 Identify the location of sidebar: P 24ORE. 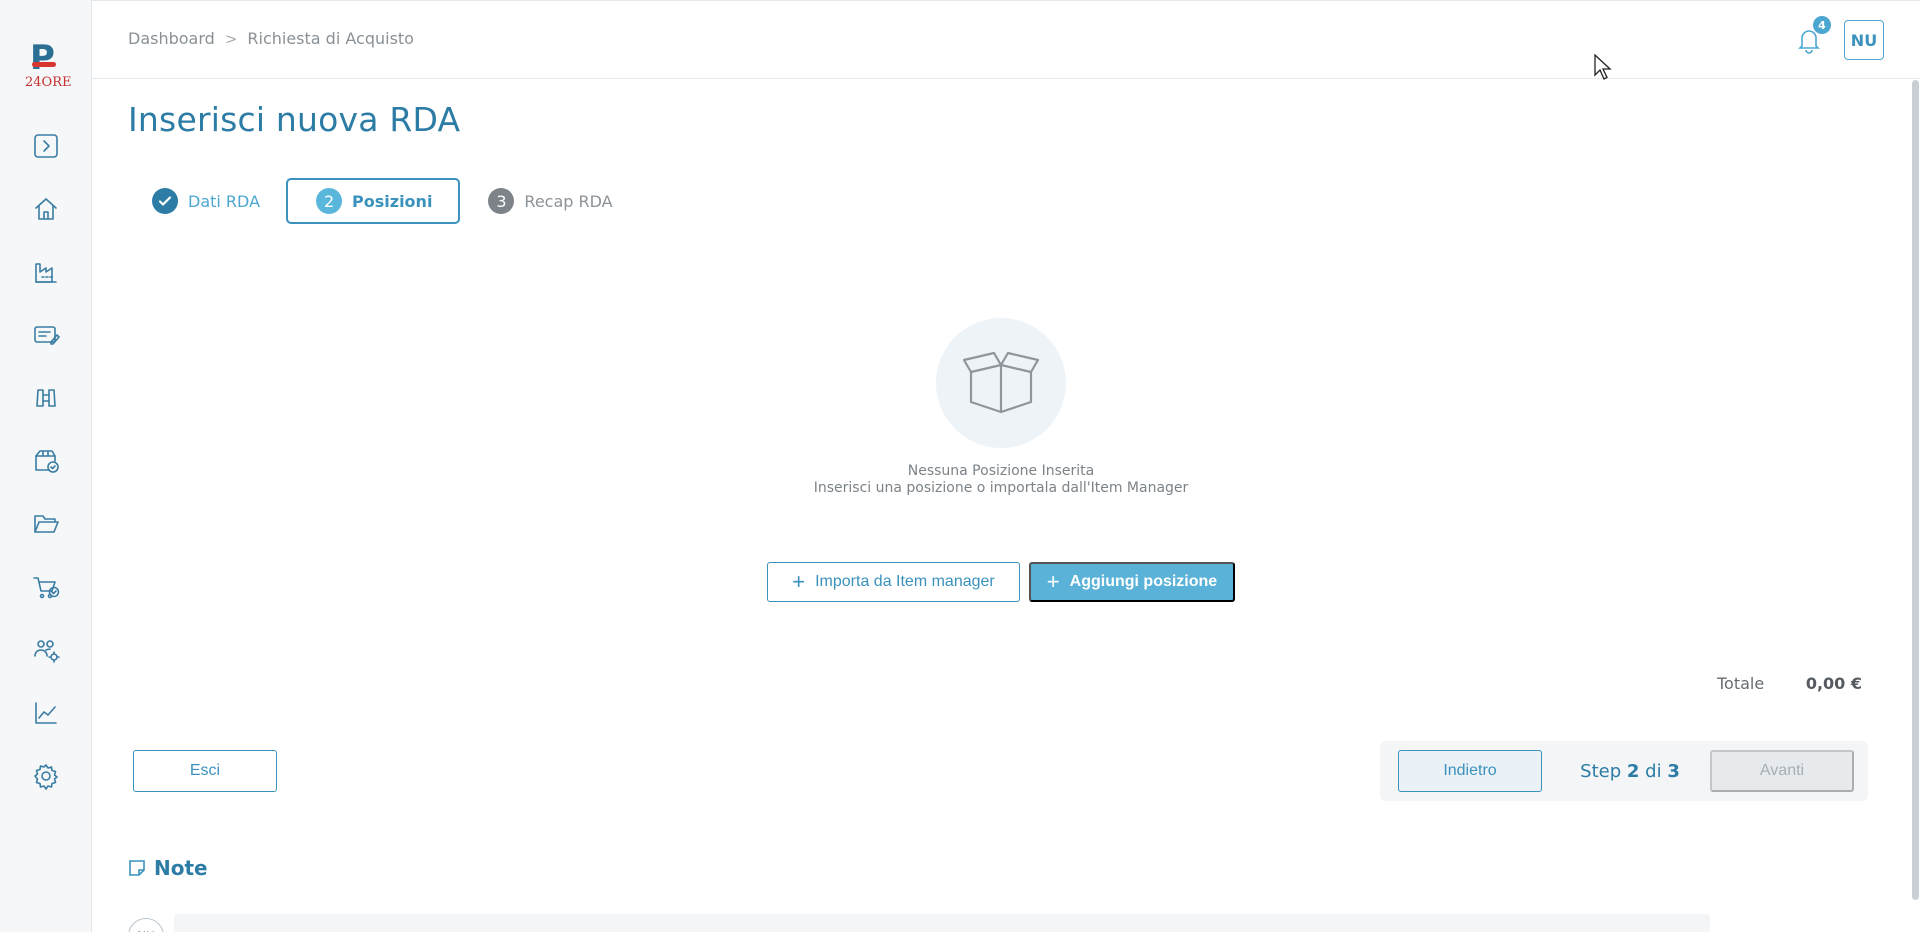
(46, 466).